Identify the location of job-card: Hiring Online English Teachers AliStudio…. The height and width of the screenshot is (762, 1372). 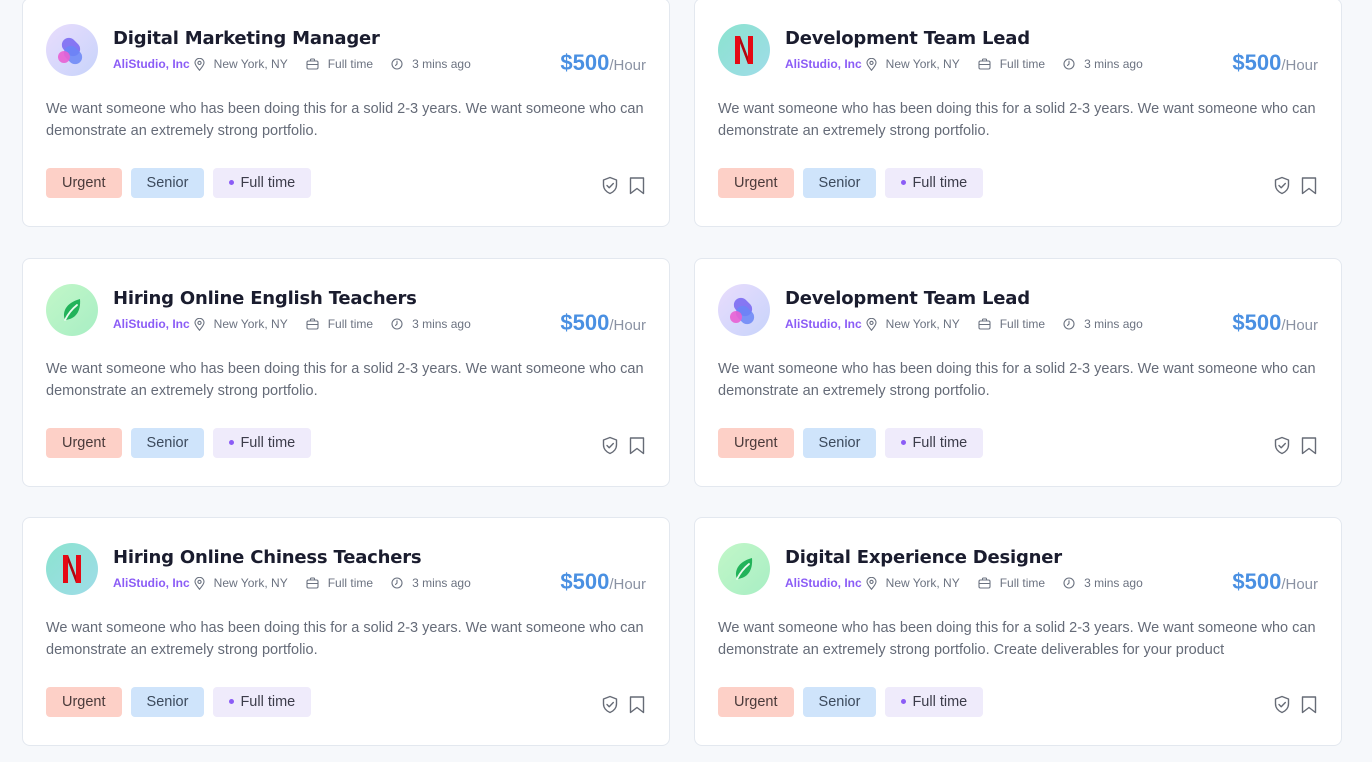
(346, 372).